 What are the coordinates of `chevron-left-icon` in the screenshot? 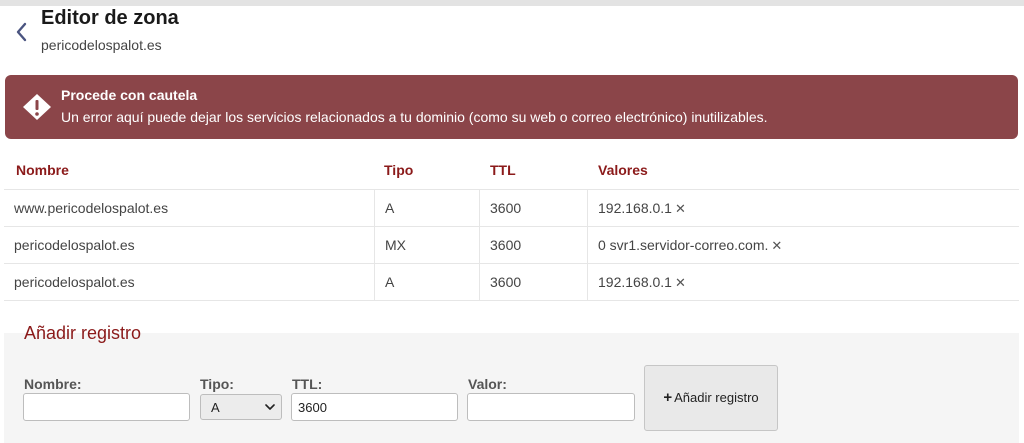 It's located at (22, 32).